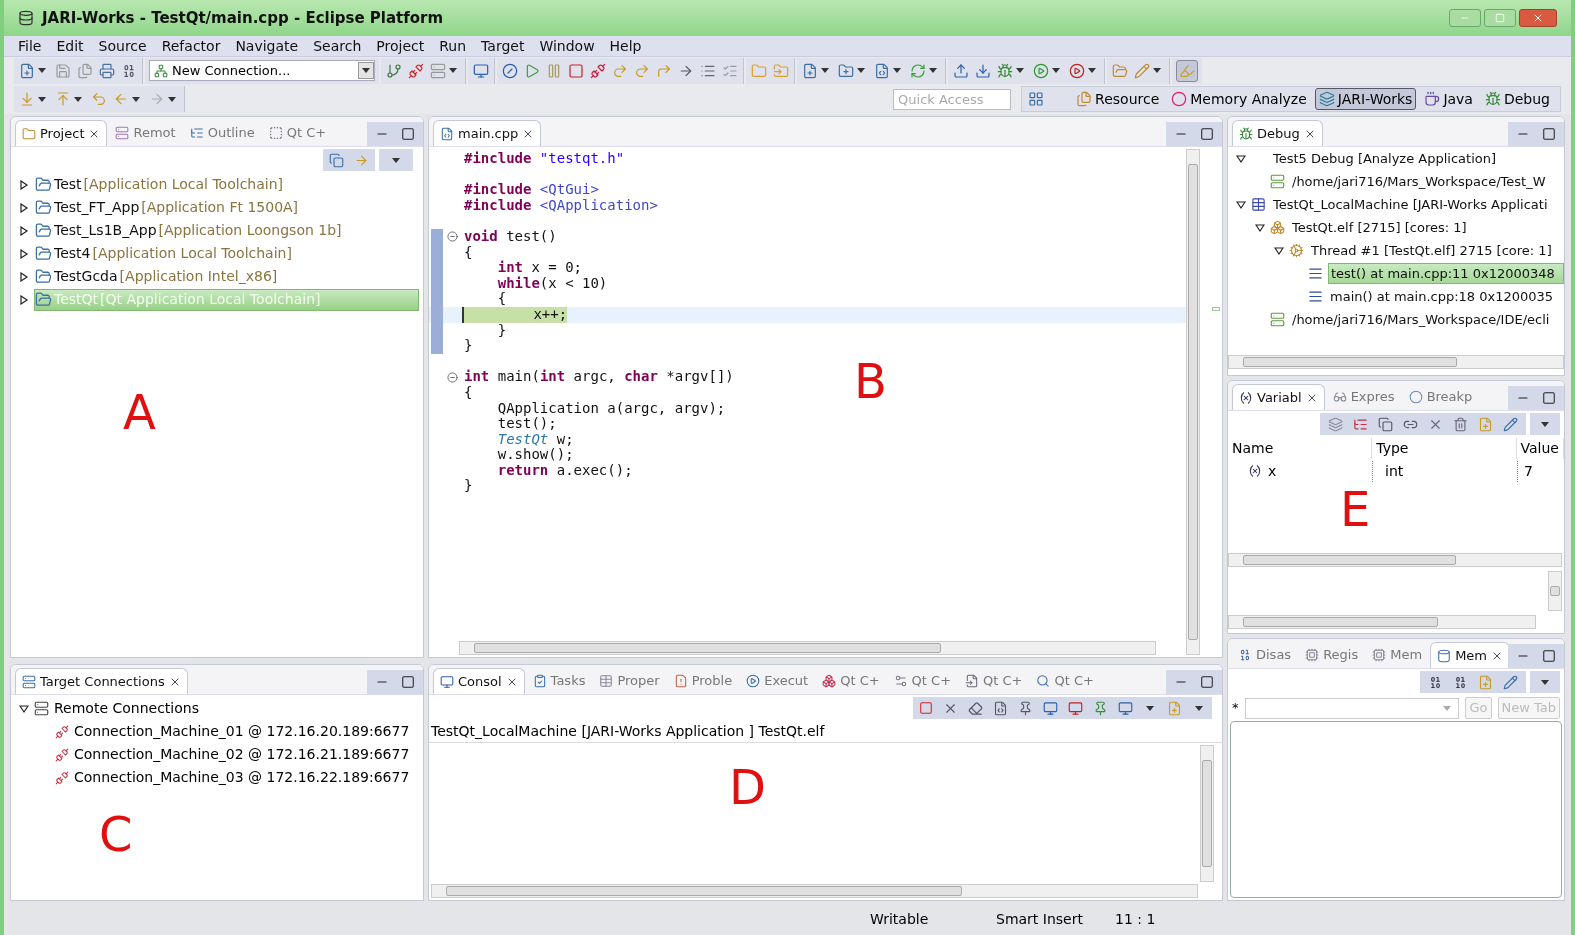 The width and height of the screenshot is (1575, 935). I want to click on registers-icon, so click(1312, 655).